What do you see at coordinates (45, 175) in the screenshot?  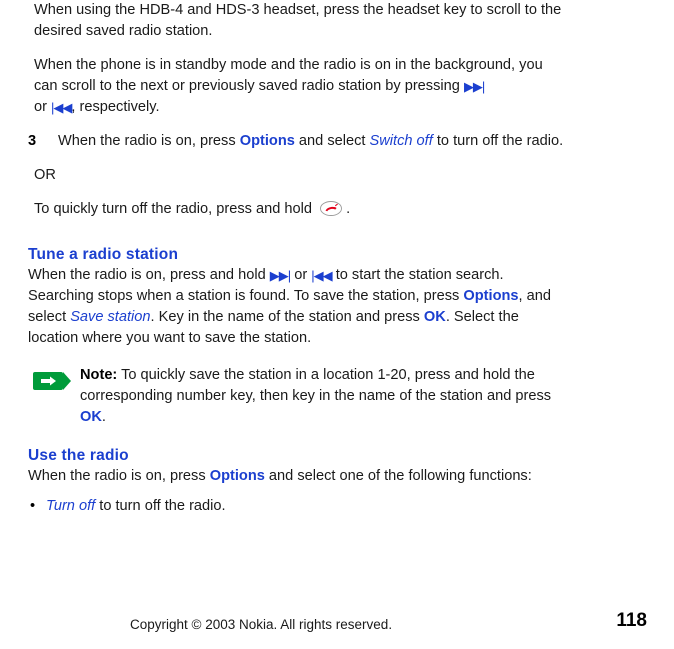 I see `paragraph-text: OR` at bounding box center [45, 175].